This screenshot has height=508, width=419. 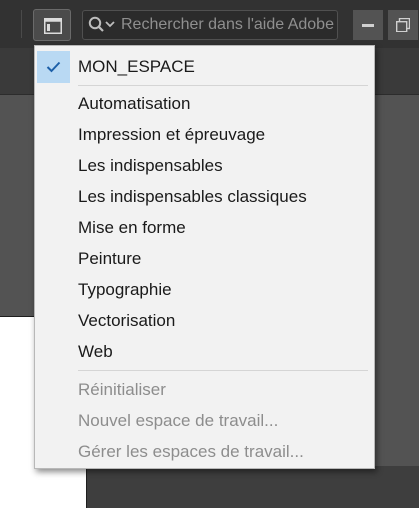 What do you see at coordinates (136, 66) in the screenshot?
I see `menu-item-label: MON_ESPACE` at bounding box center [136, 66].